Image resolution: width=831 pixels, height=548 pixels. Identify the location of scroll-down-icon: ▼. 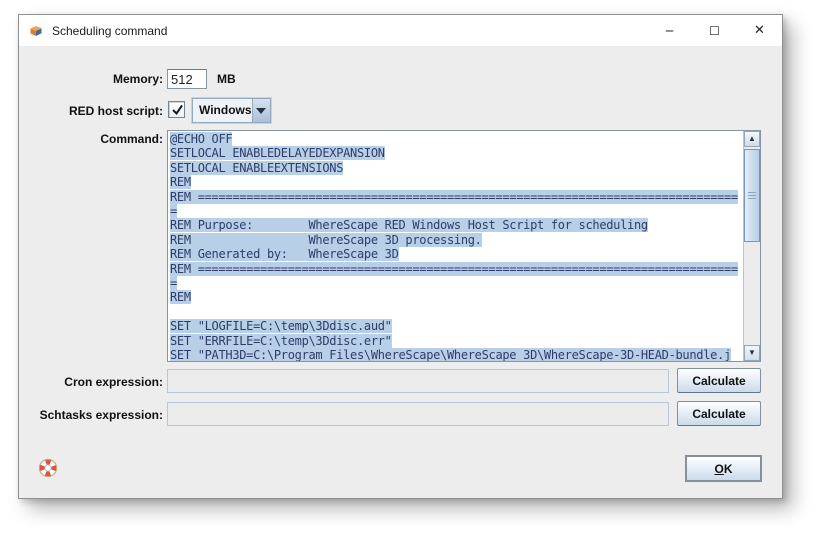
(752, 353).